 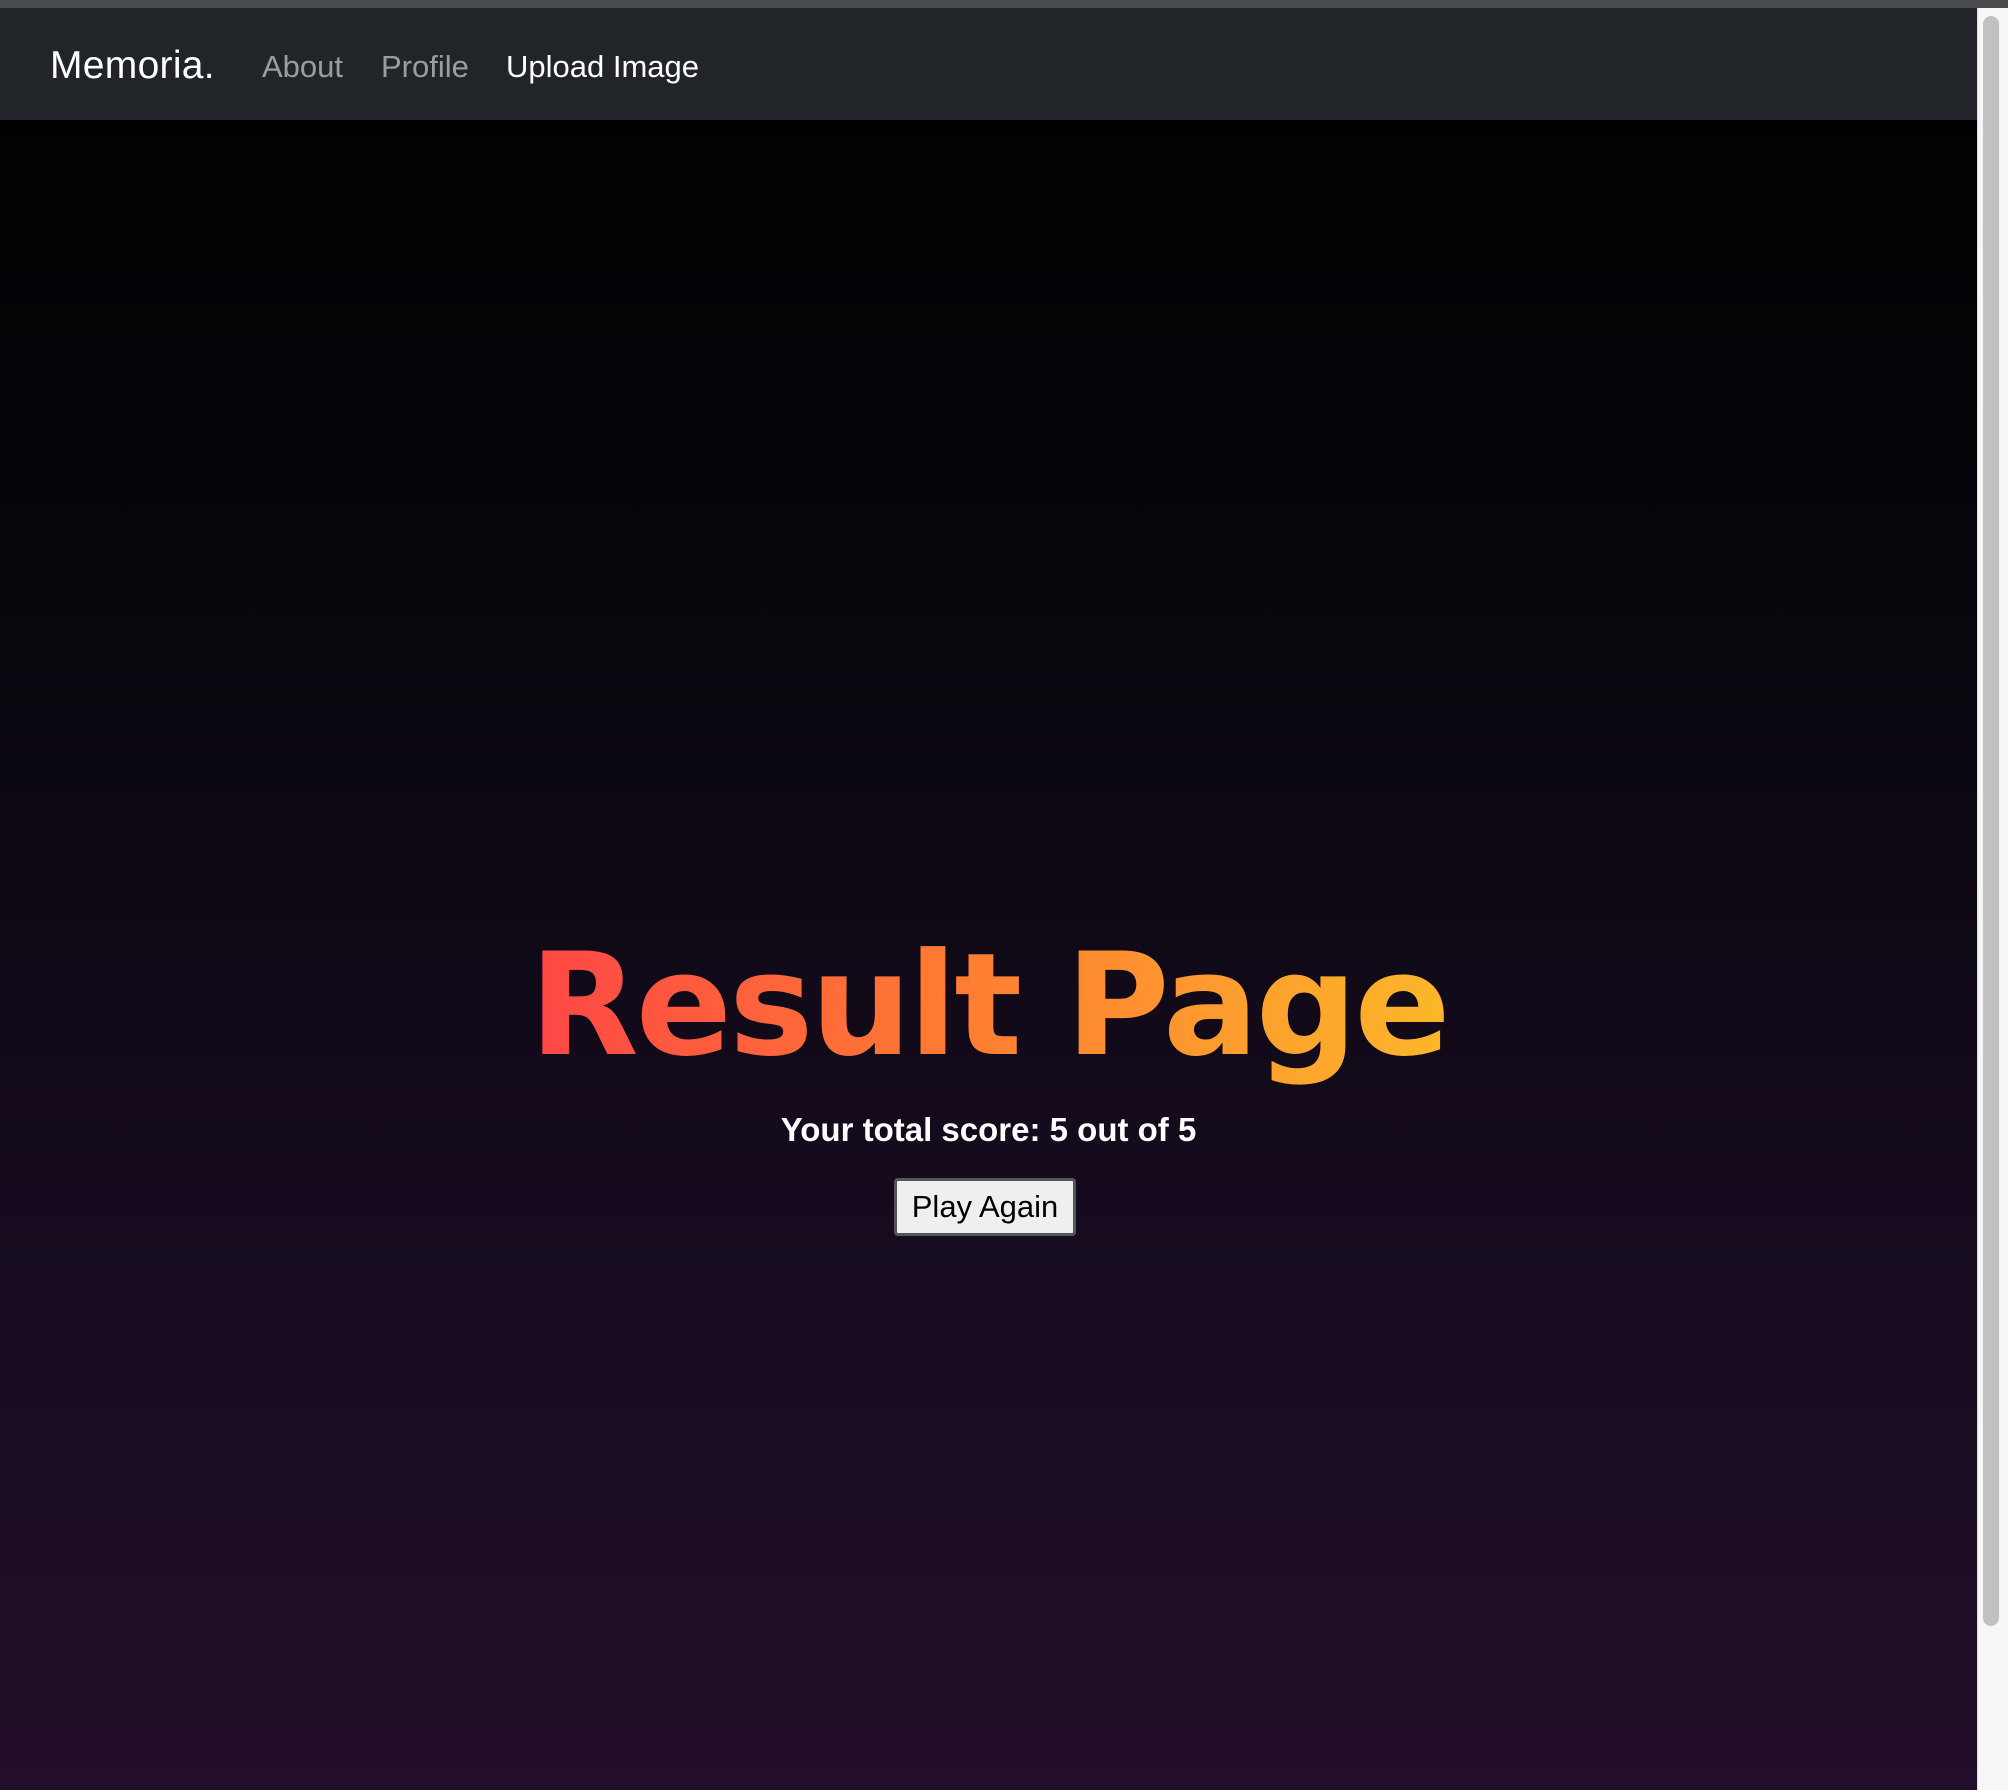 I want to click on navbar: Memoria. About Profile Upload Image, so click(x=988, y=64).